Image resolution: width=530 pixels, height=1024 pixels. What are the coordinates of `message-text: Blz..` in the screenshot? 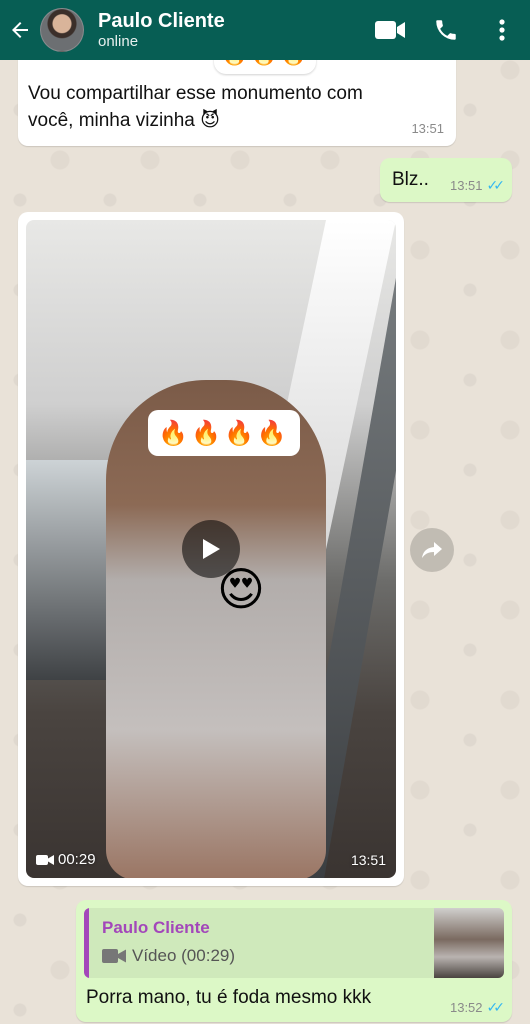 It's located at (410, 179).